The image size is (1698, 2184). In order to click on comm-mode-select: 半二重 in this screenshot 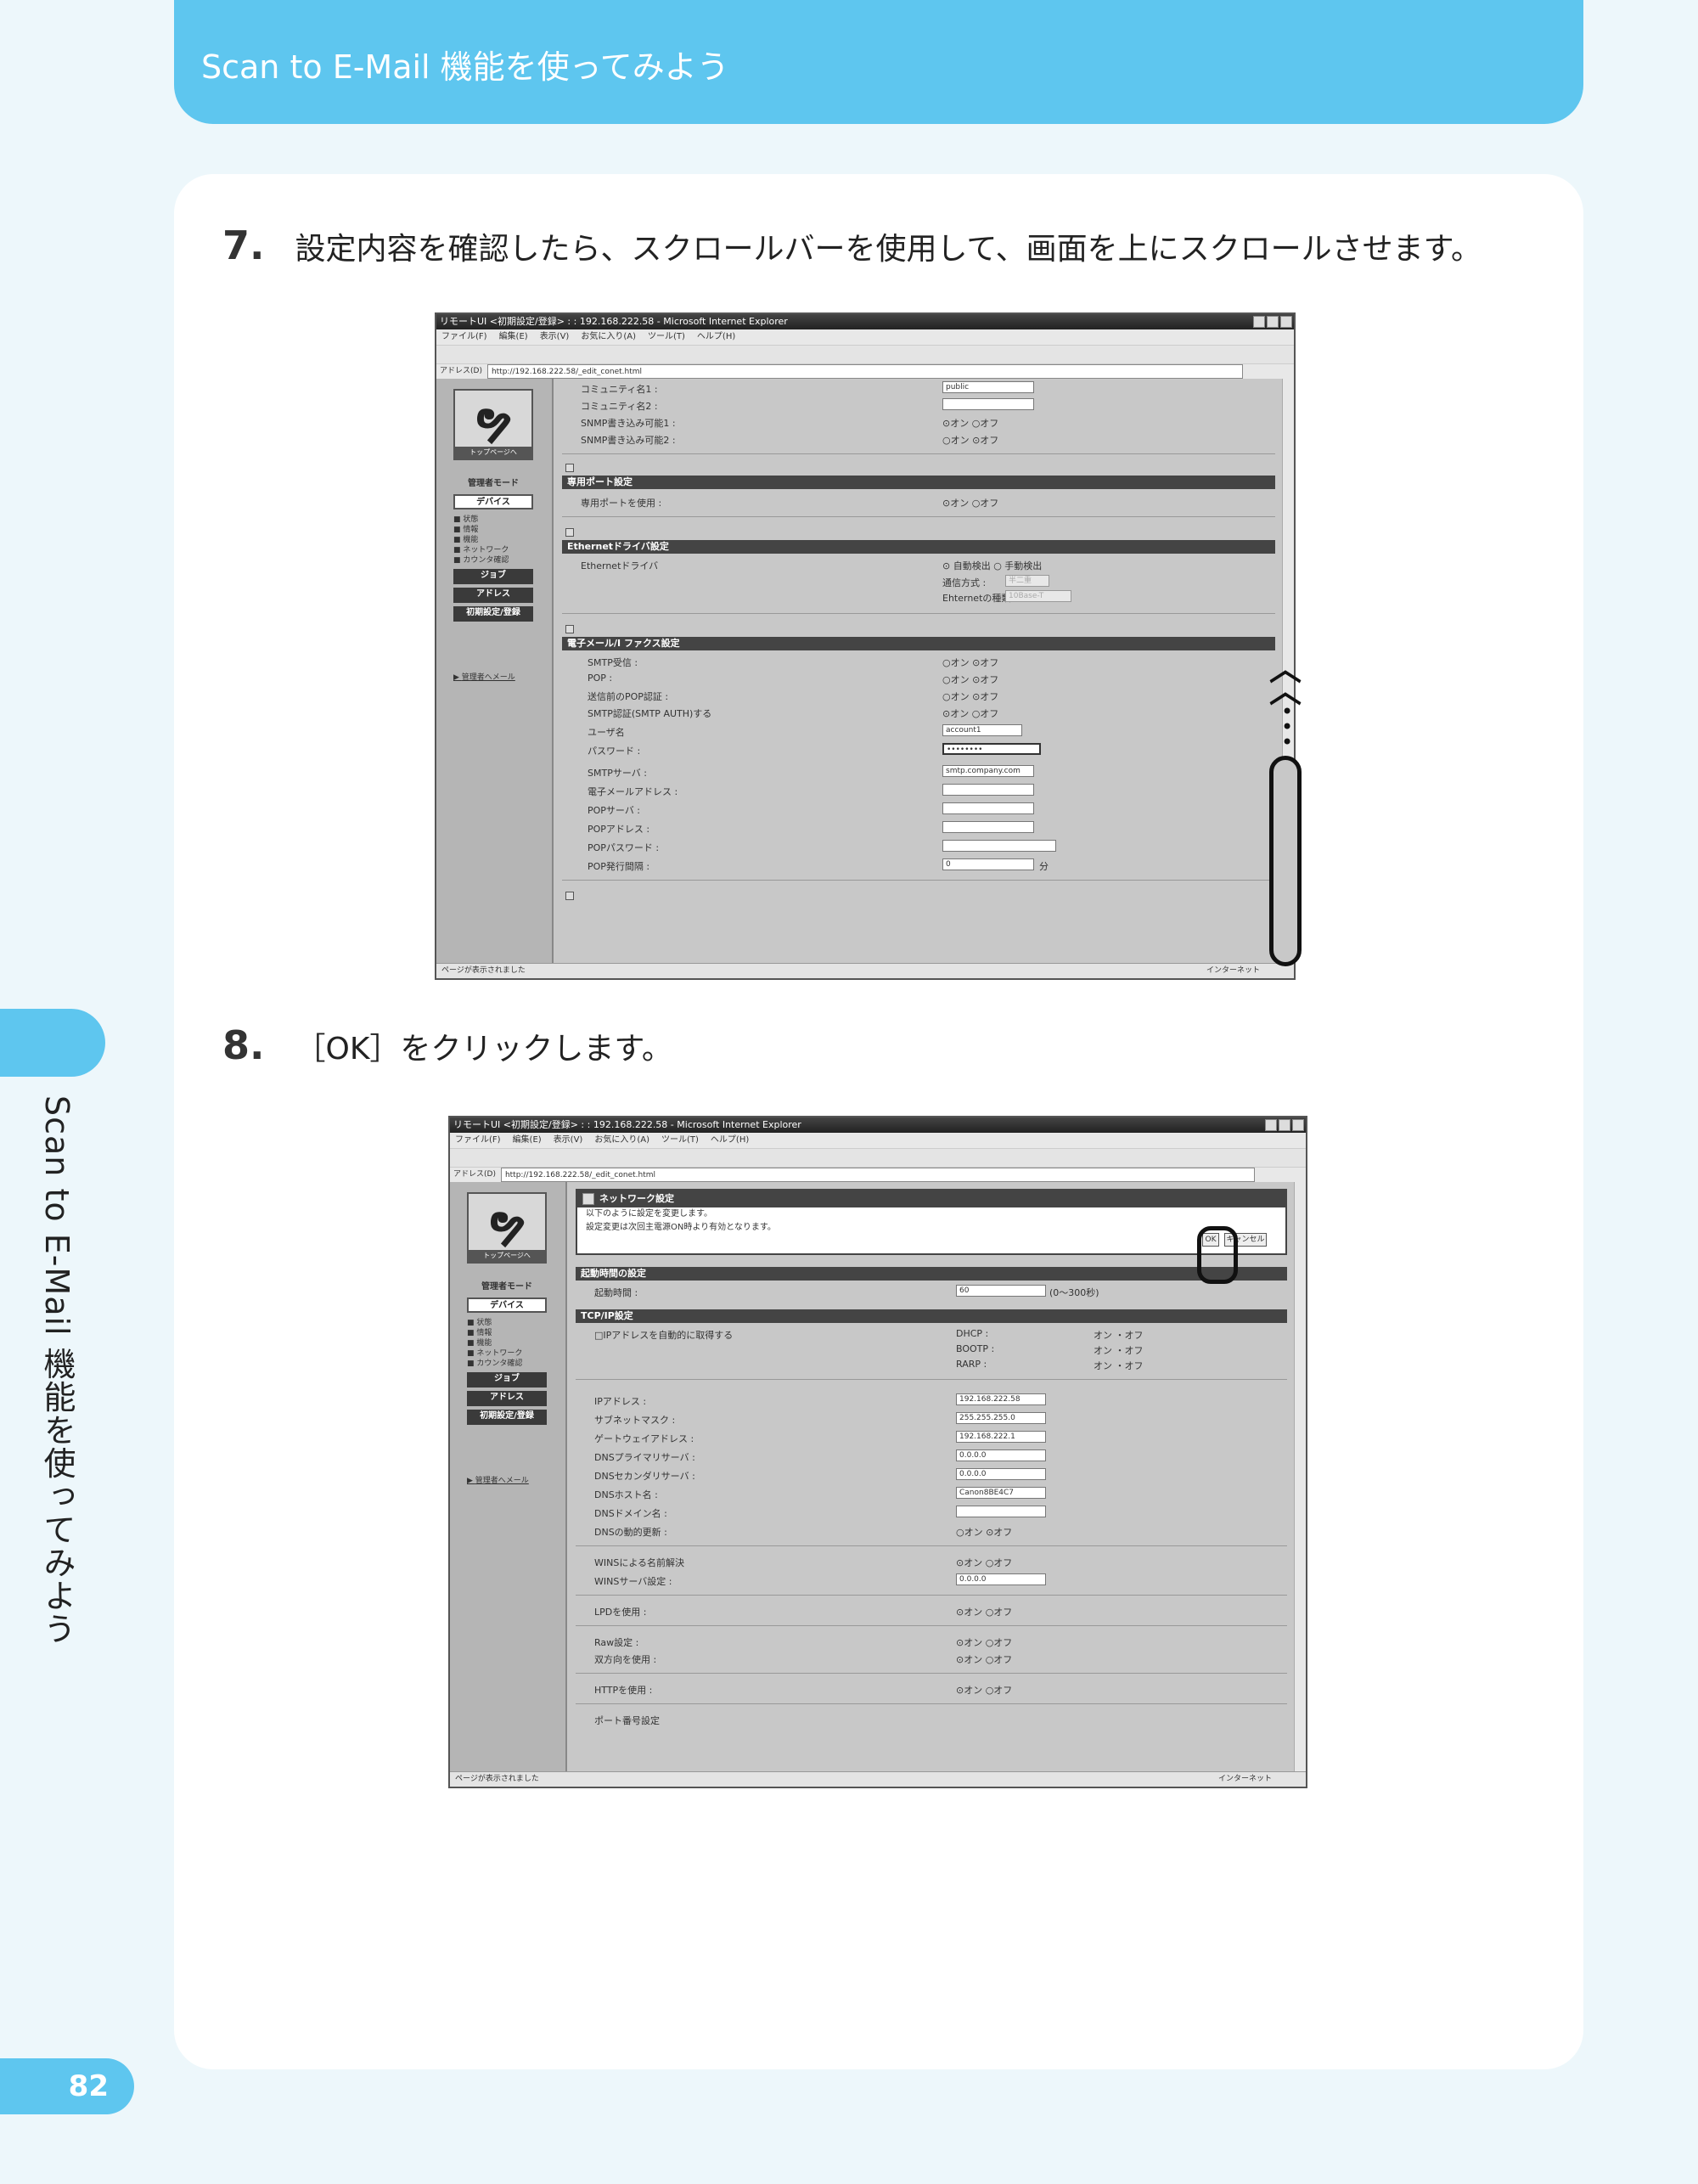, I will do `click(1027, 581)`.